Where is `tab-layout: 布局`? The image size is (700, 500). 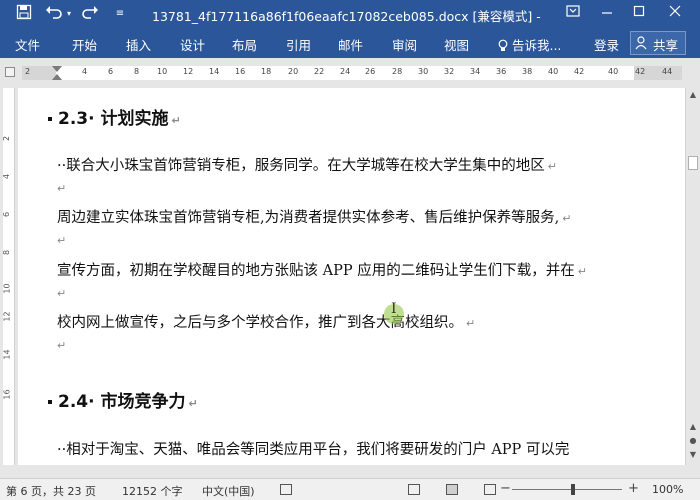
tab-layout: 布局 is located at coordinates (244, 44).